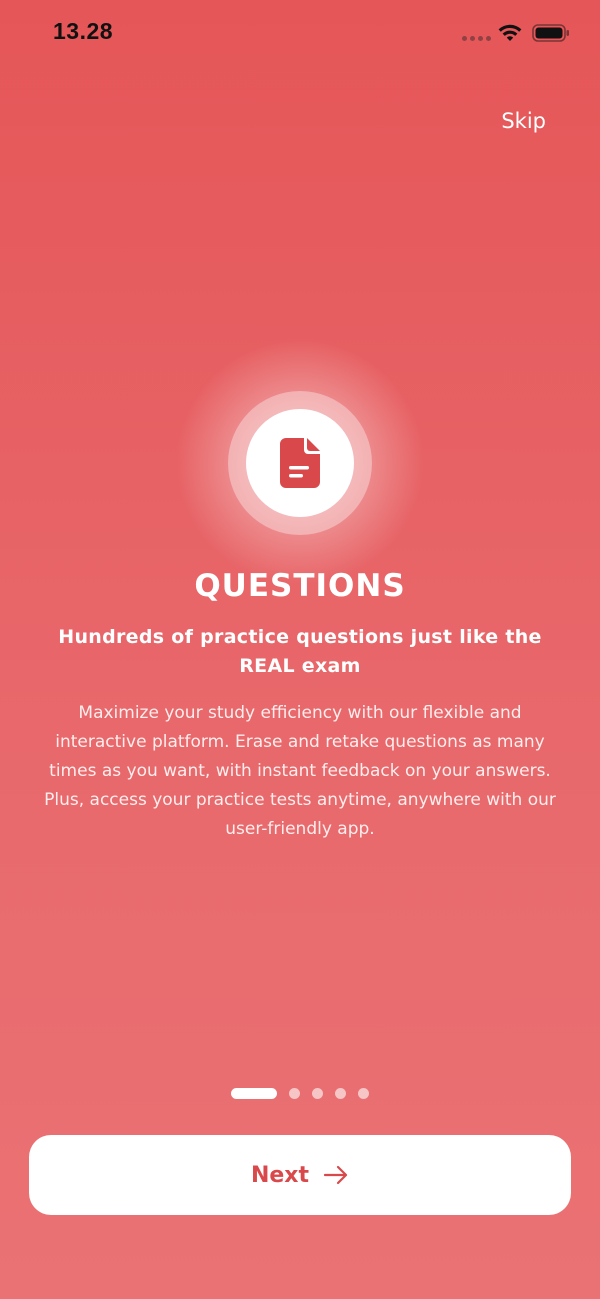 Image resolution: width=600 pixels, height=1299 pixels. I want to click on document-icon, so click(300, 463).